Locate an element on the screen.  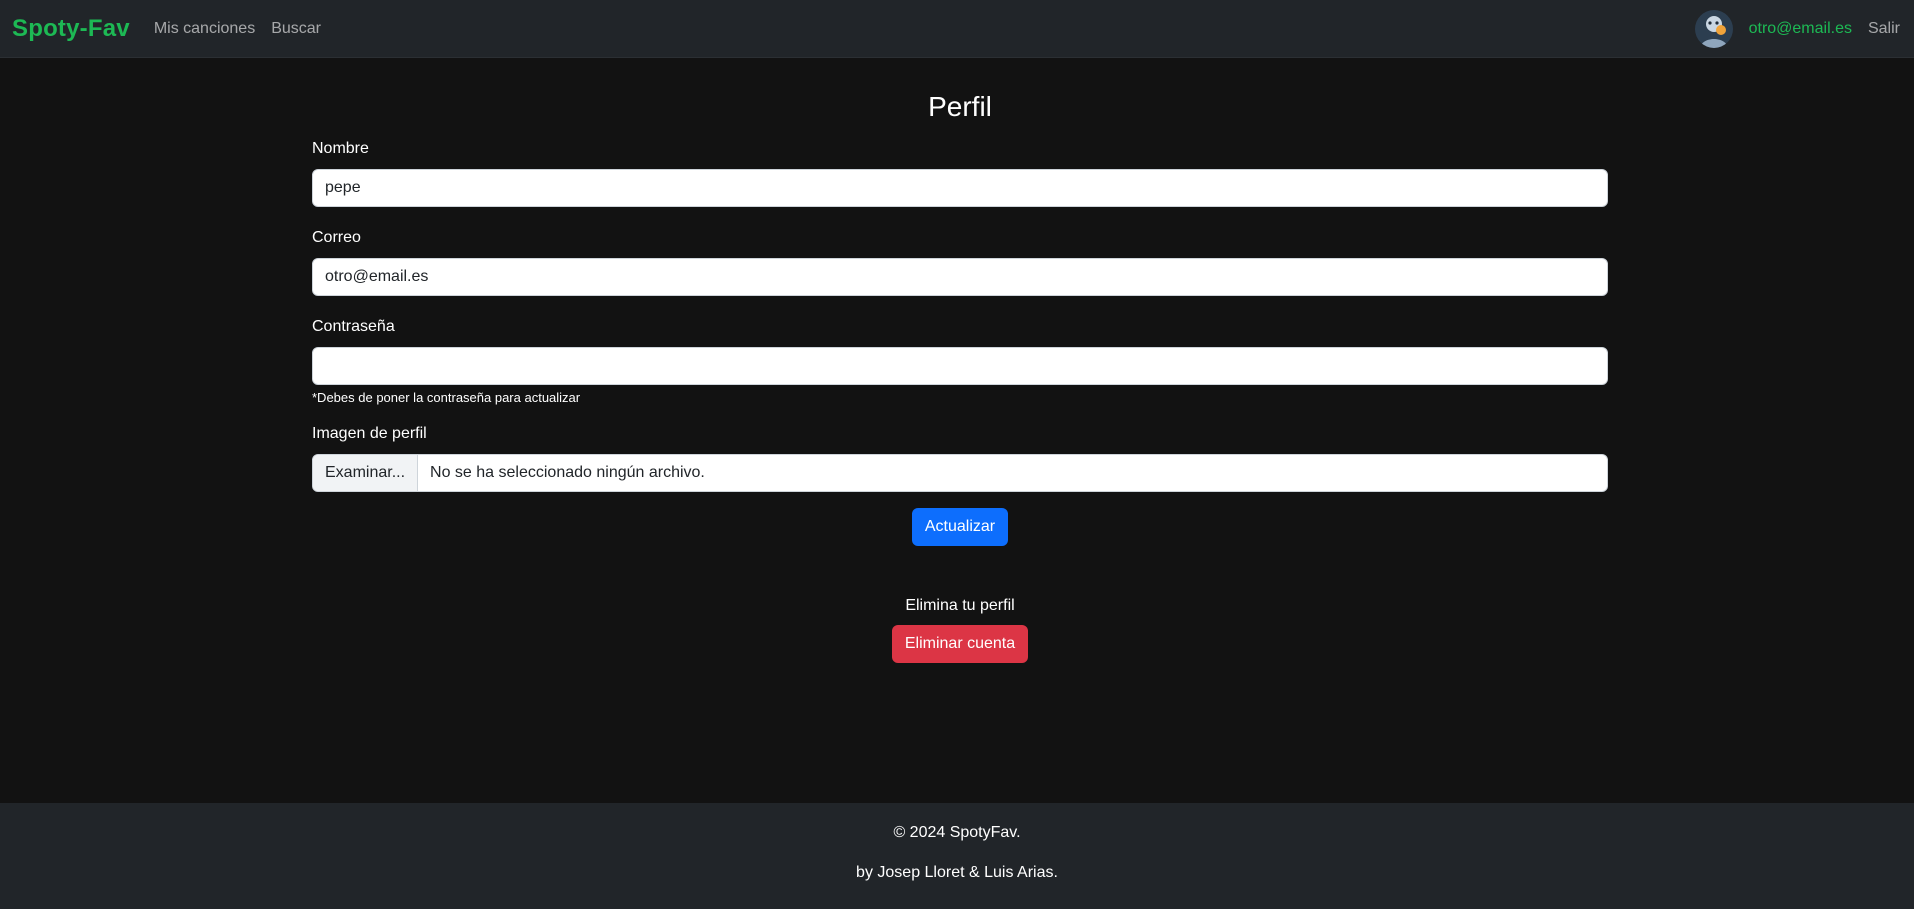
email-label: Correo is located at coordinates (336, 237).